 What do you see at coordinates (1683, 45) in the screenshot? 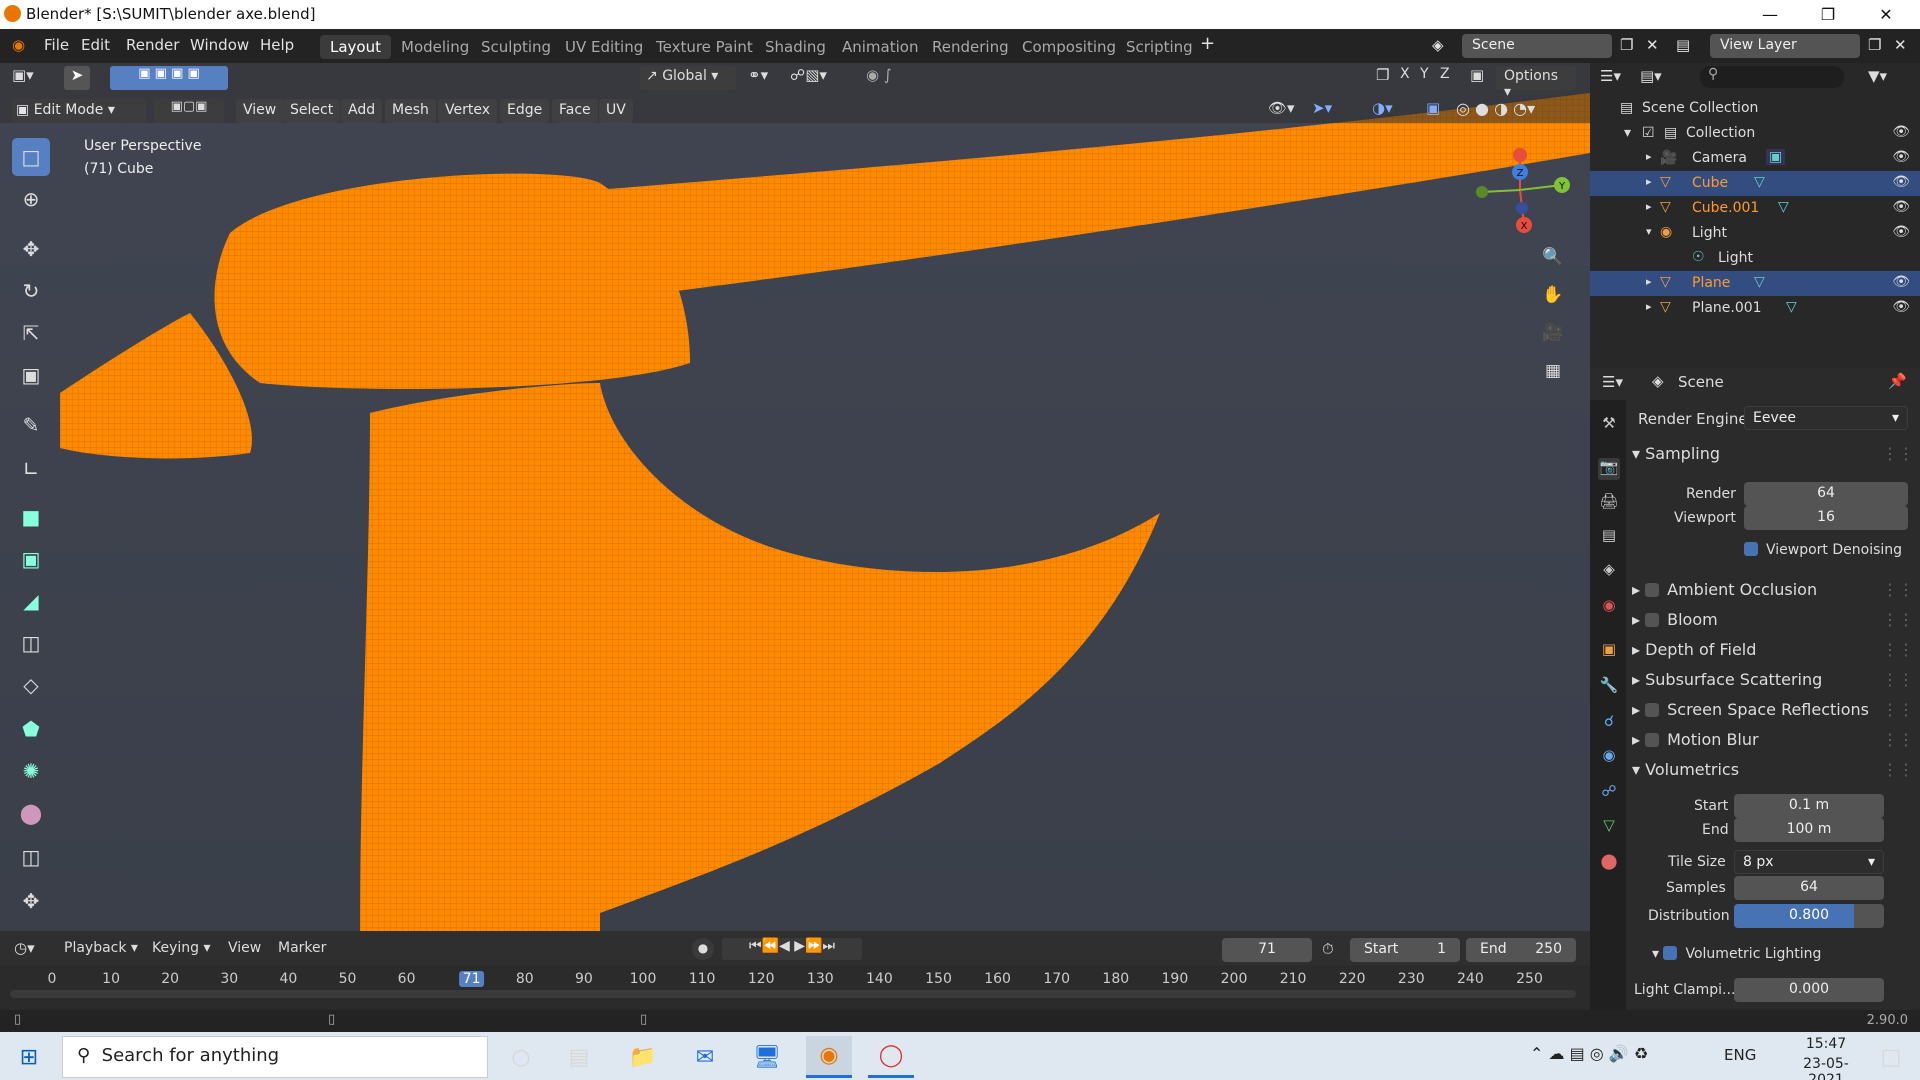
I see `view-layer-icon: ▤` at bounding box center [1683, 45].